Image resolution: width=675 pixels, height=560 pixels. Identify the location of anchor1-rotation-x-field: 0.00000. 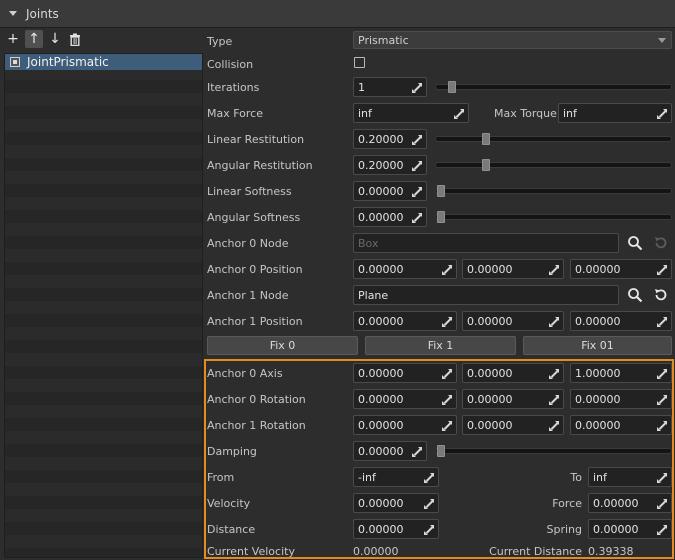
(405, 425).